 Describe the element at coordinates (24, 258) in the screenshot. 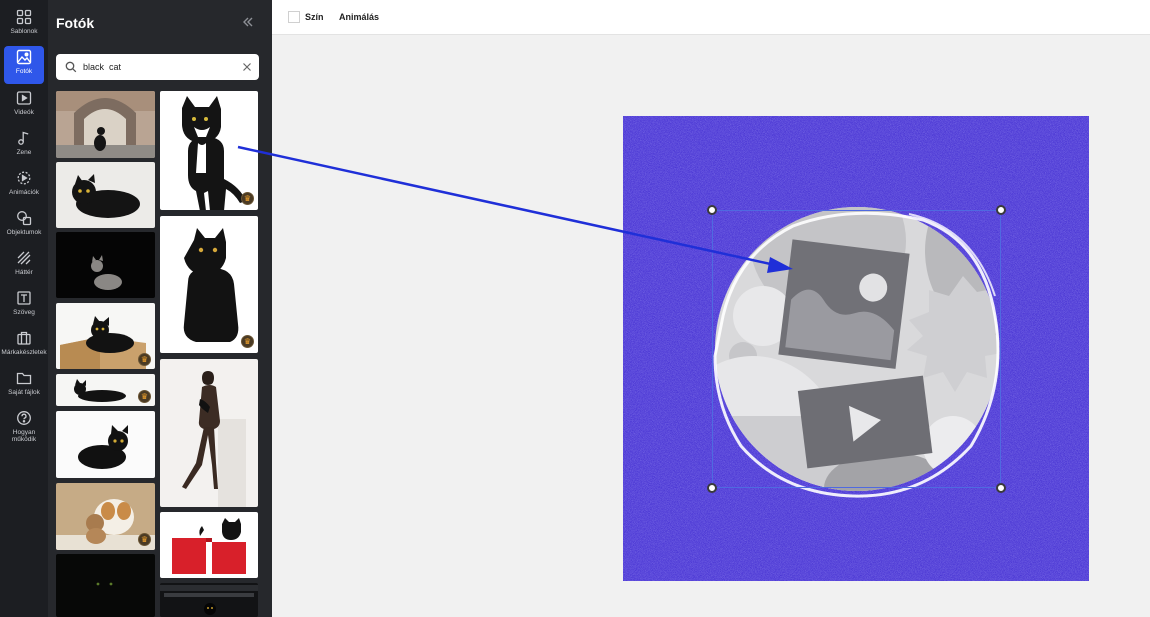

I see `background-icon` at that location.